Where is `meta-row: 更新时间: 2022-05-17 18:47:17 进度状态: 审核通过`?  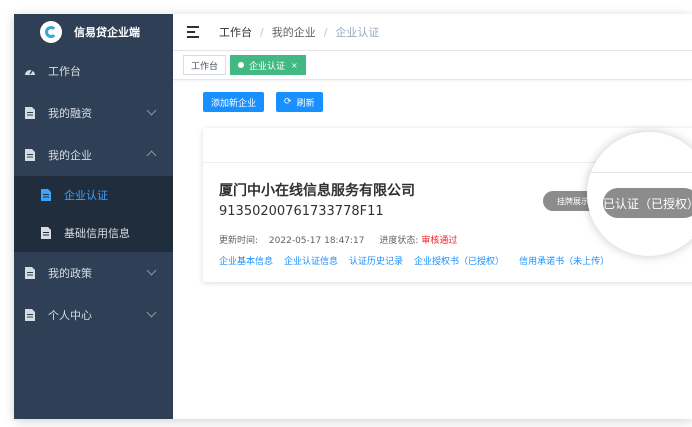 meta-row: 更新时间: 2022-05-17 18:47:17 进度状态: 审核通过 is located at coordinates (338, 239).